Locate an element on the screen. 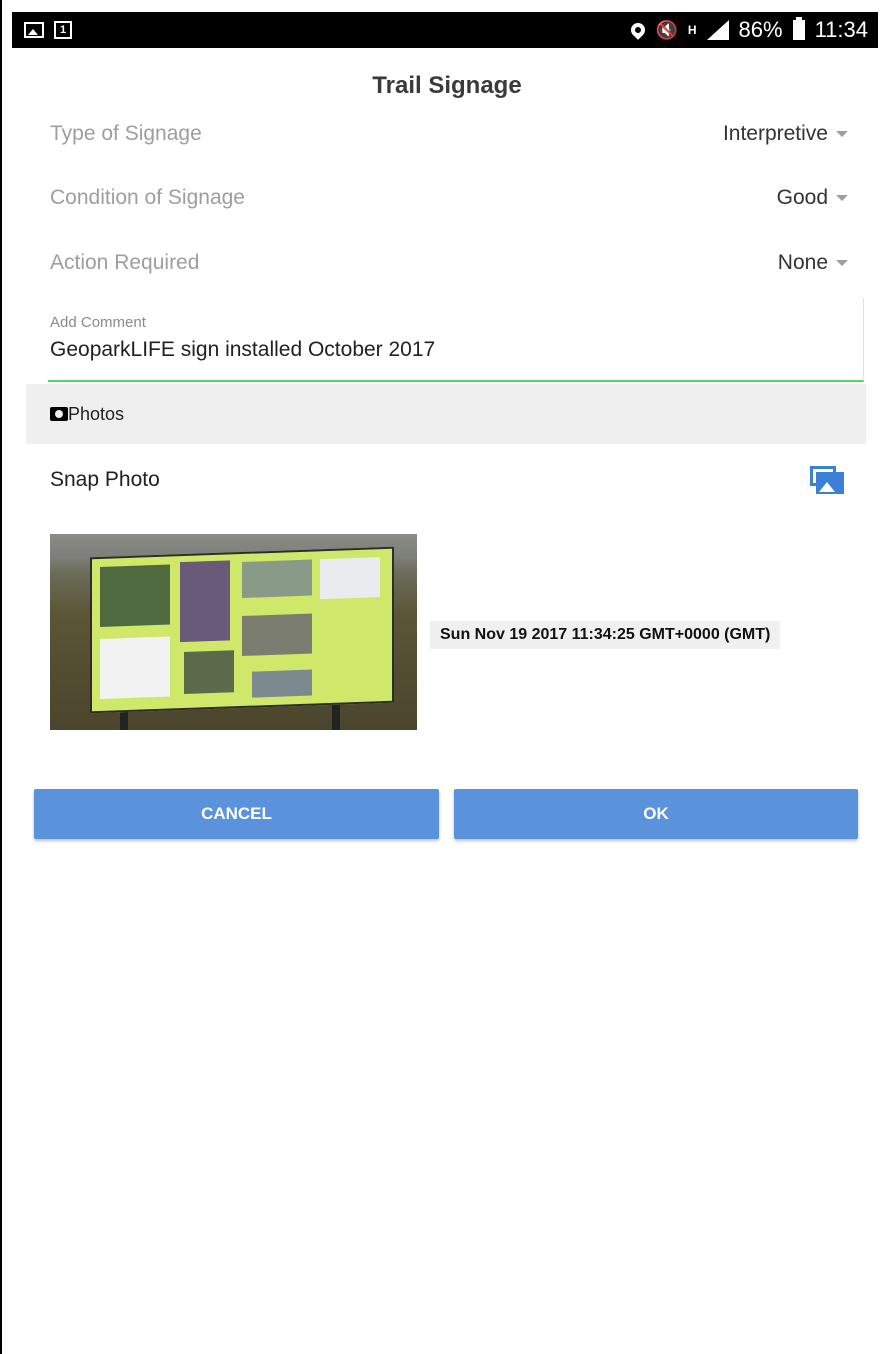 The image size is (884, 1354). snap-photo-label: Snap Photo is located at coordinates (105, 479).